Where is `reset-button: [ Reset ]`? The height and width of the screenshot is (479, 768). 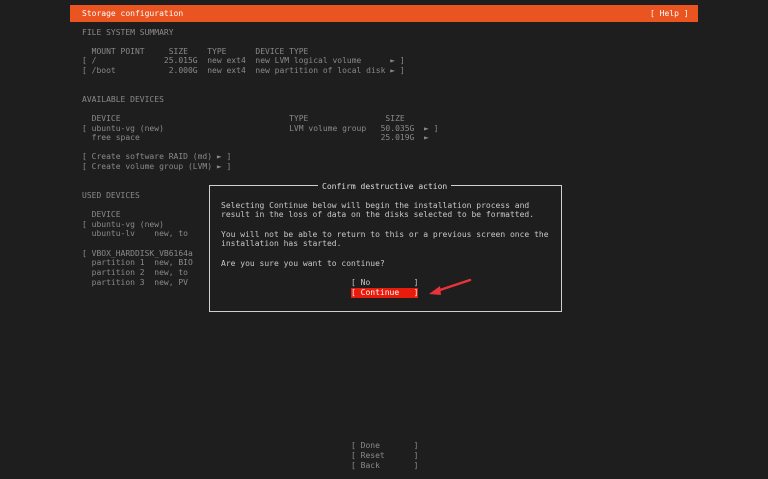 reset-button: [ Reset ] is located at coordinates (384, 456).